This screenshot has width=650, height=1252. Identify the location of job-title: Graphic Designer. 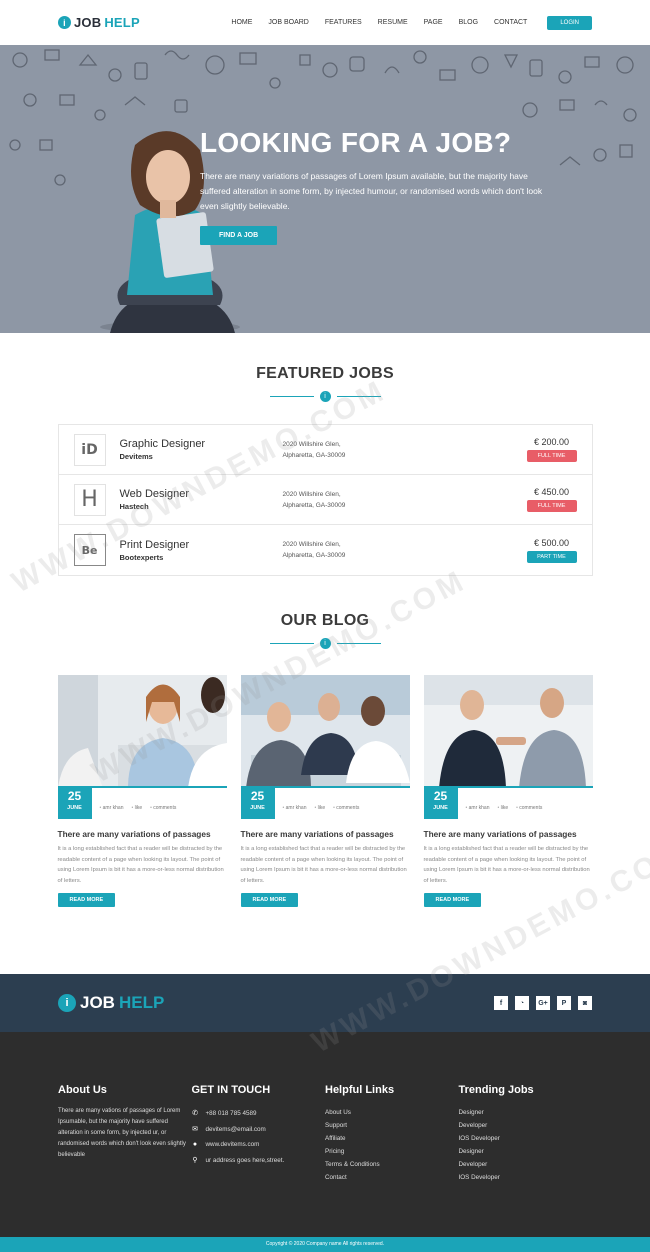
(201, 444).